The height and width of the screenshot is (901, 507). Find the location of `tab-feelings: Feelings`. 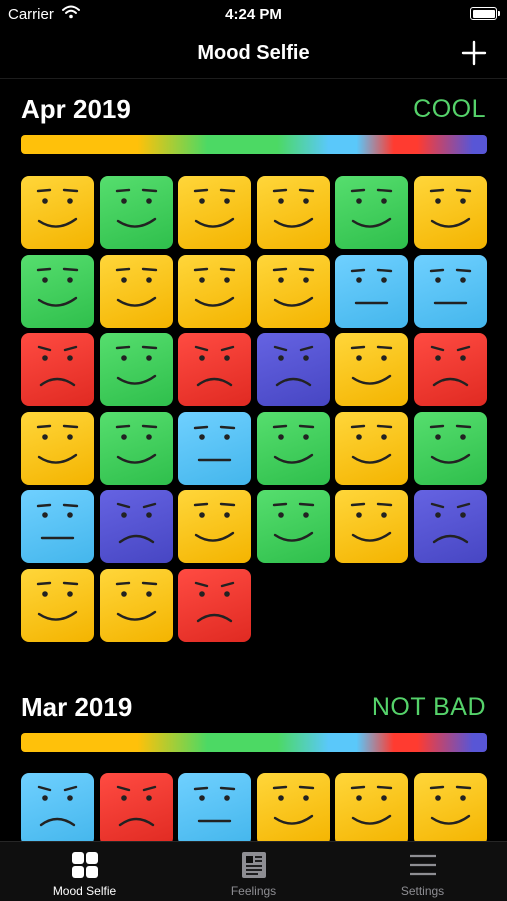

tab-feelings: Feelings is located at coordinates (253, 871).